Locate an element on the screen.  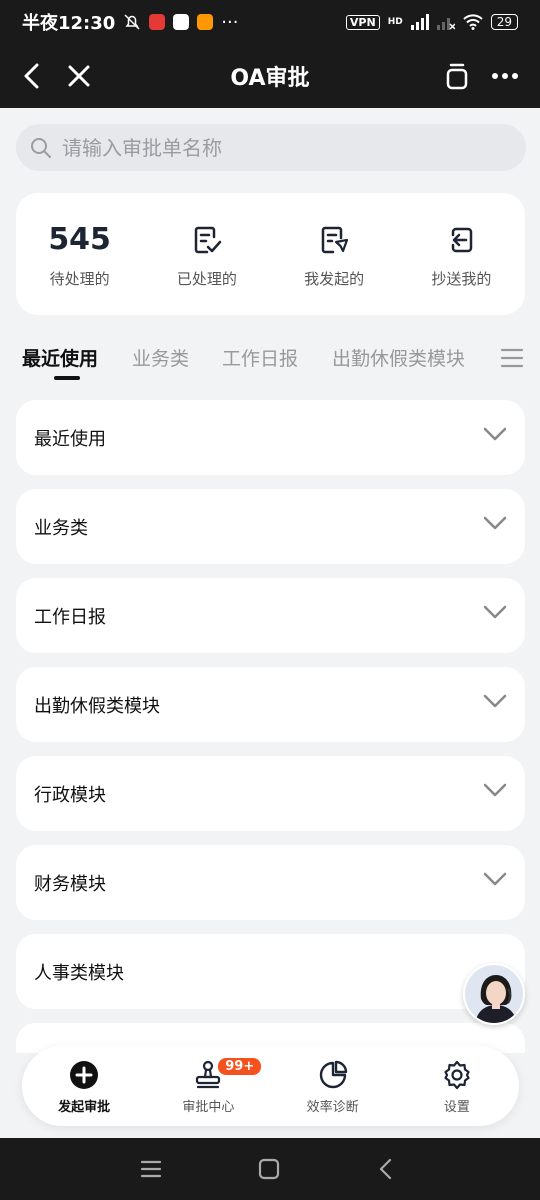
status-right-icons: VPN HD 29 is located at coordinates (431, 22).